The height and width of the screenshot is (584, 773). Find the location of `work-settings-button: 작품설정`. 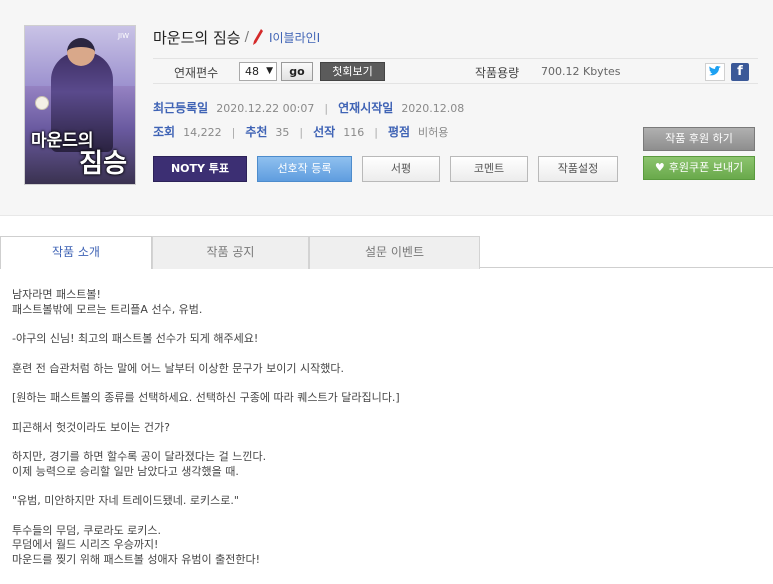

work-settings-button: 작품설정 is located at coordinates (578, 169).